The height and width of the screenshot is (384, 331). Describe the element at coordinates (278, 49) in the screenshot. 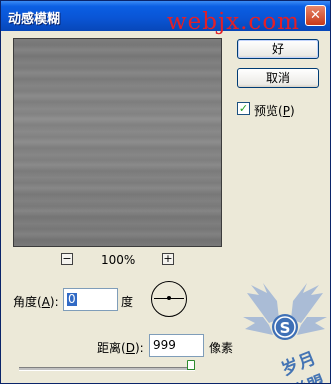

I see `ok-button: 好` at that location.